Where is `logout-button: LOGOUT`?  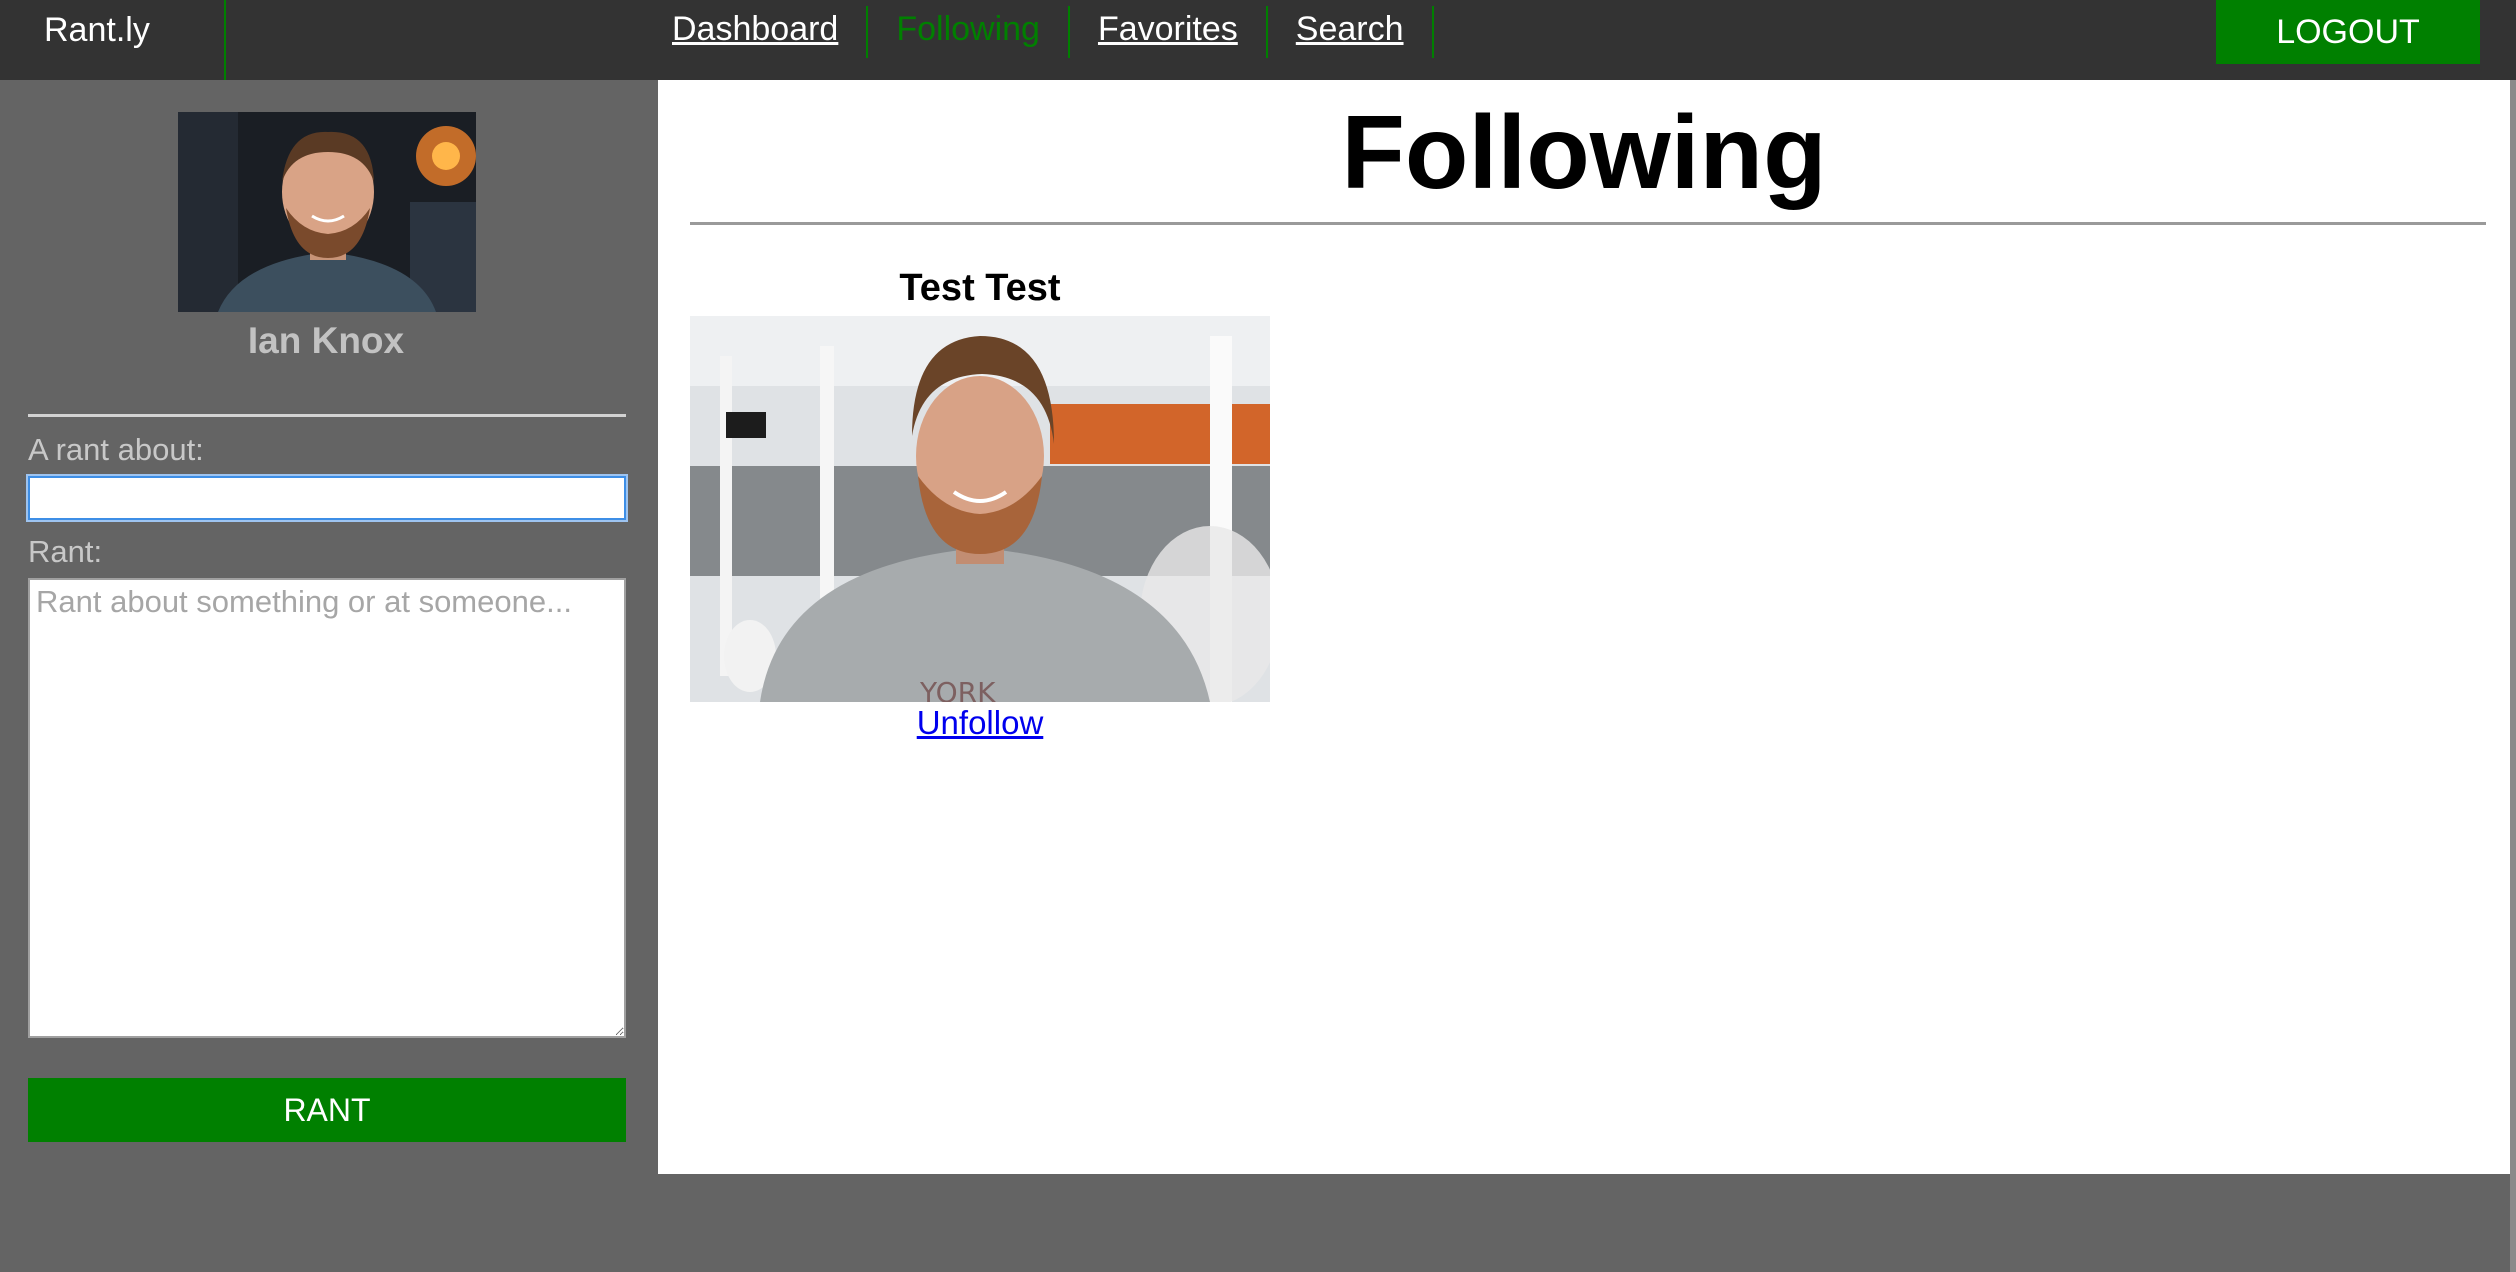 logout-button: LOGOUT is located at coordinates (2348, 32).